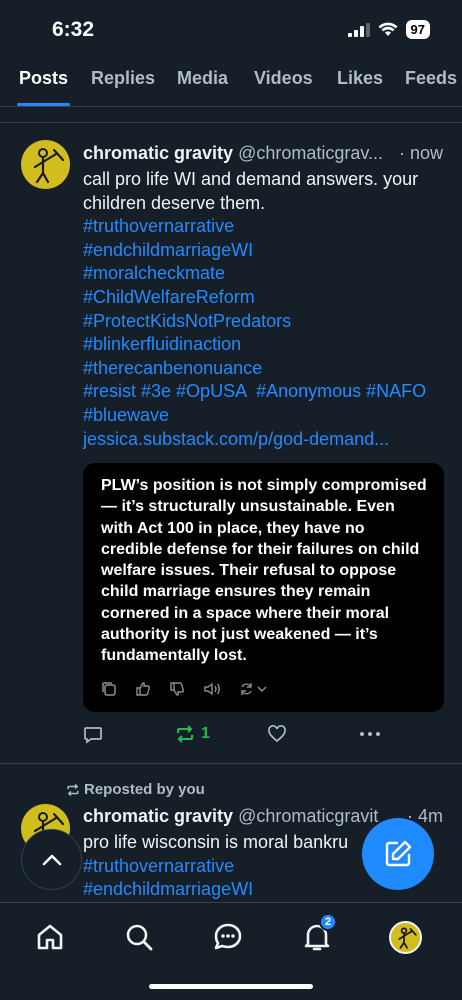  I want to click on hashtag: #therecanbenonuance, so click(263, 369).